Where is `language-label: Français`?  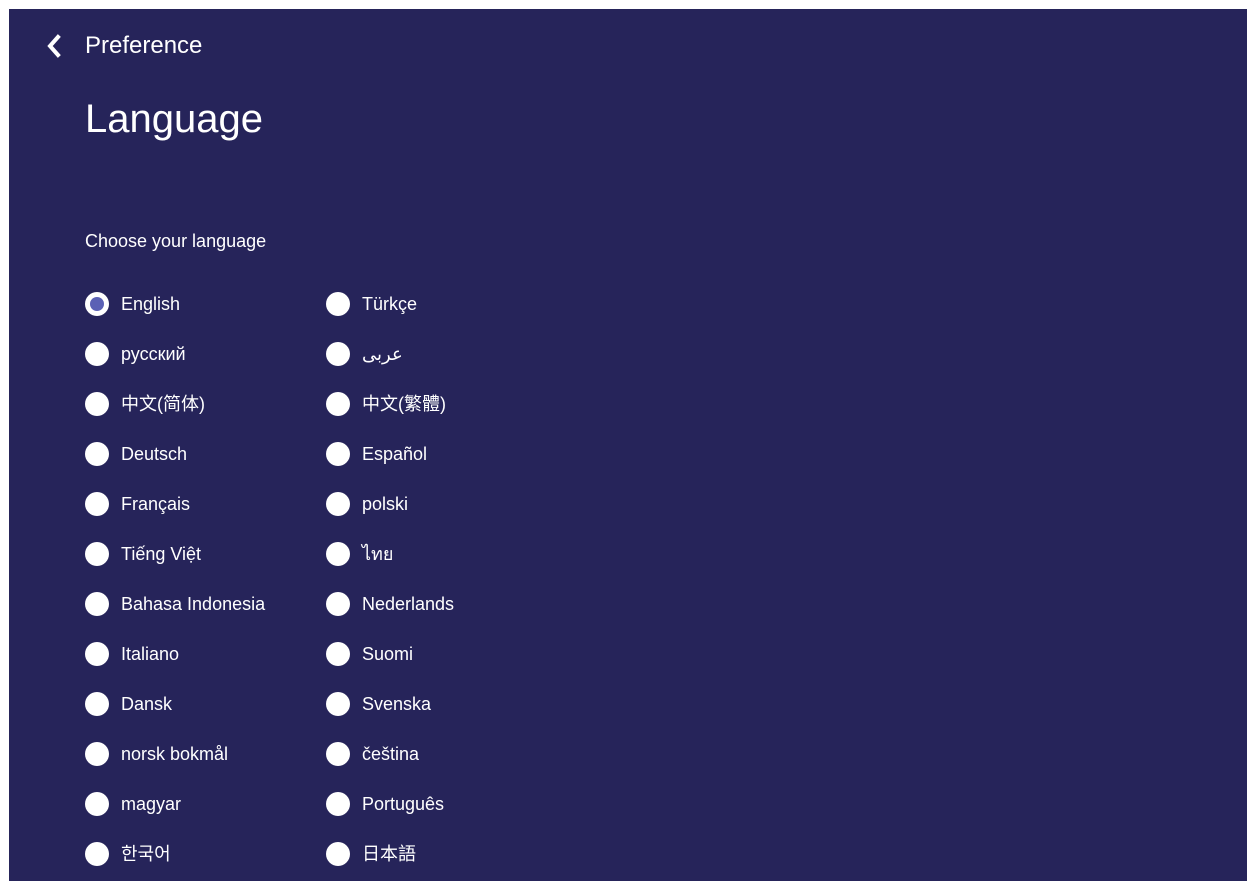 language-label: Français is located at coordinates (156, 504).